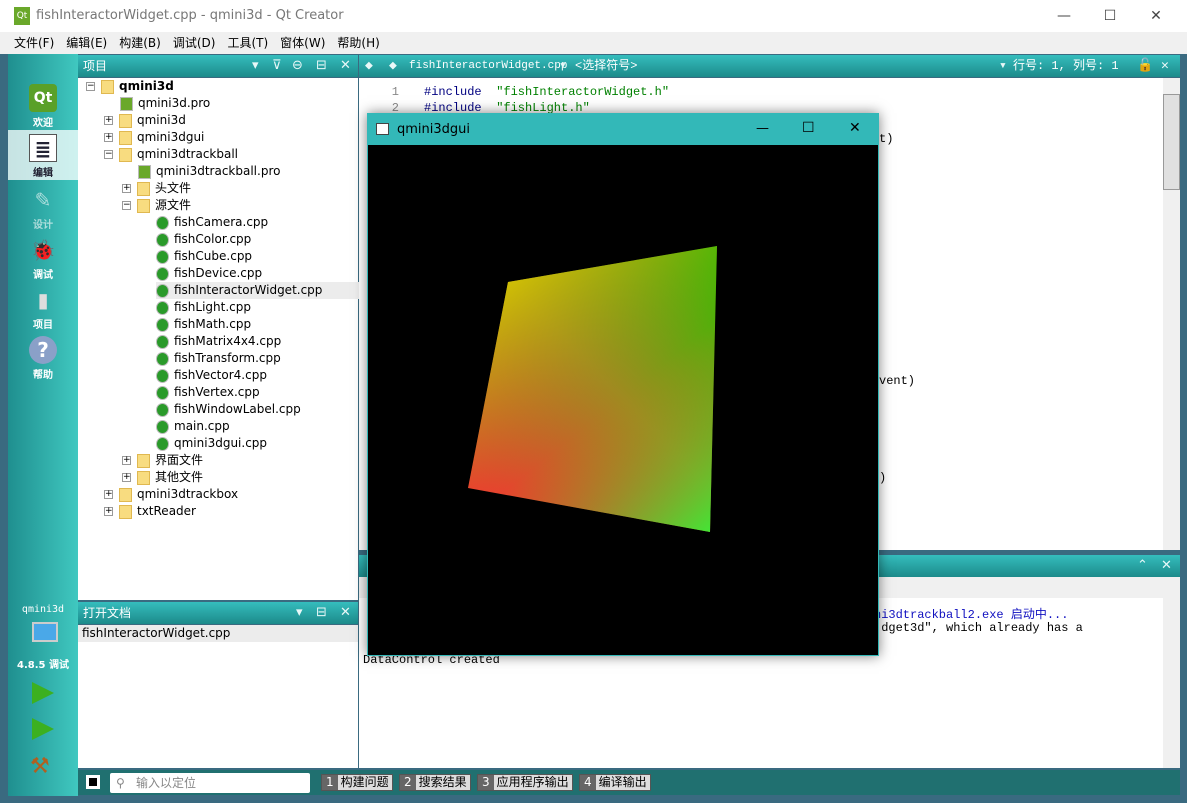  I want to click on mode-debug: 🐞 调试, so click(43, 257).